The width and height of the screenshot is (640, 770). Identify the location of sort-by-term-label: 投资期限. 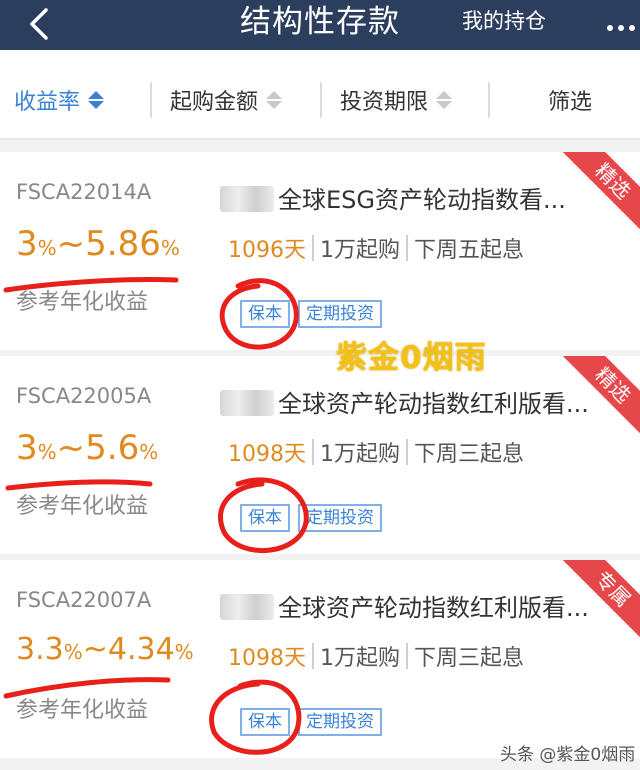
(384, 102).